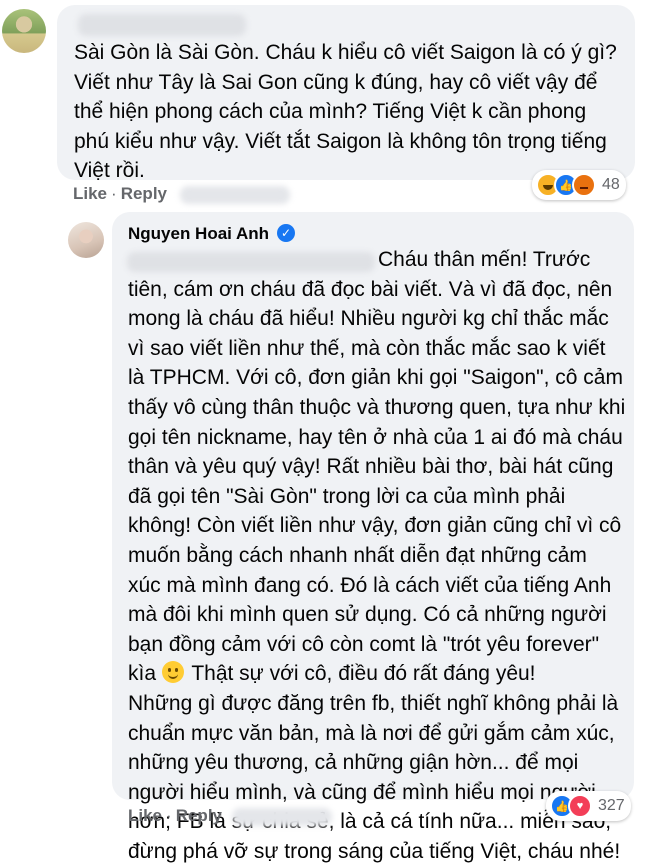 The height and width of the screenshot is (866, 650). What do you see at coordinates (611, 184) in the screenshot?
I see `reaction-count: 48` at bounding box center [611, 184].